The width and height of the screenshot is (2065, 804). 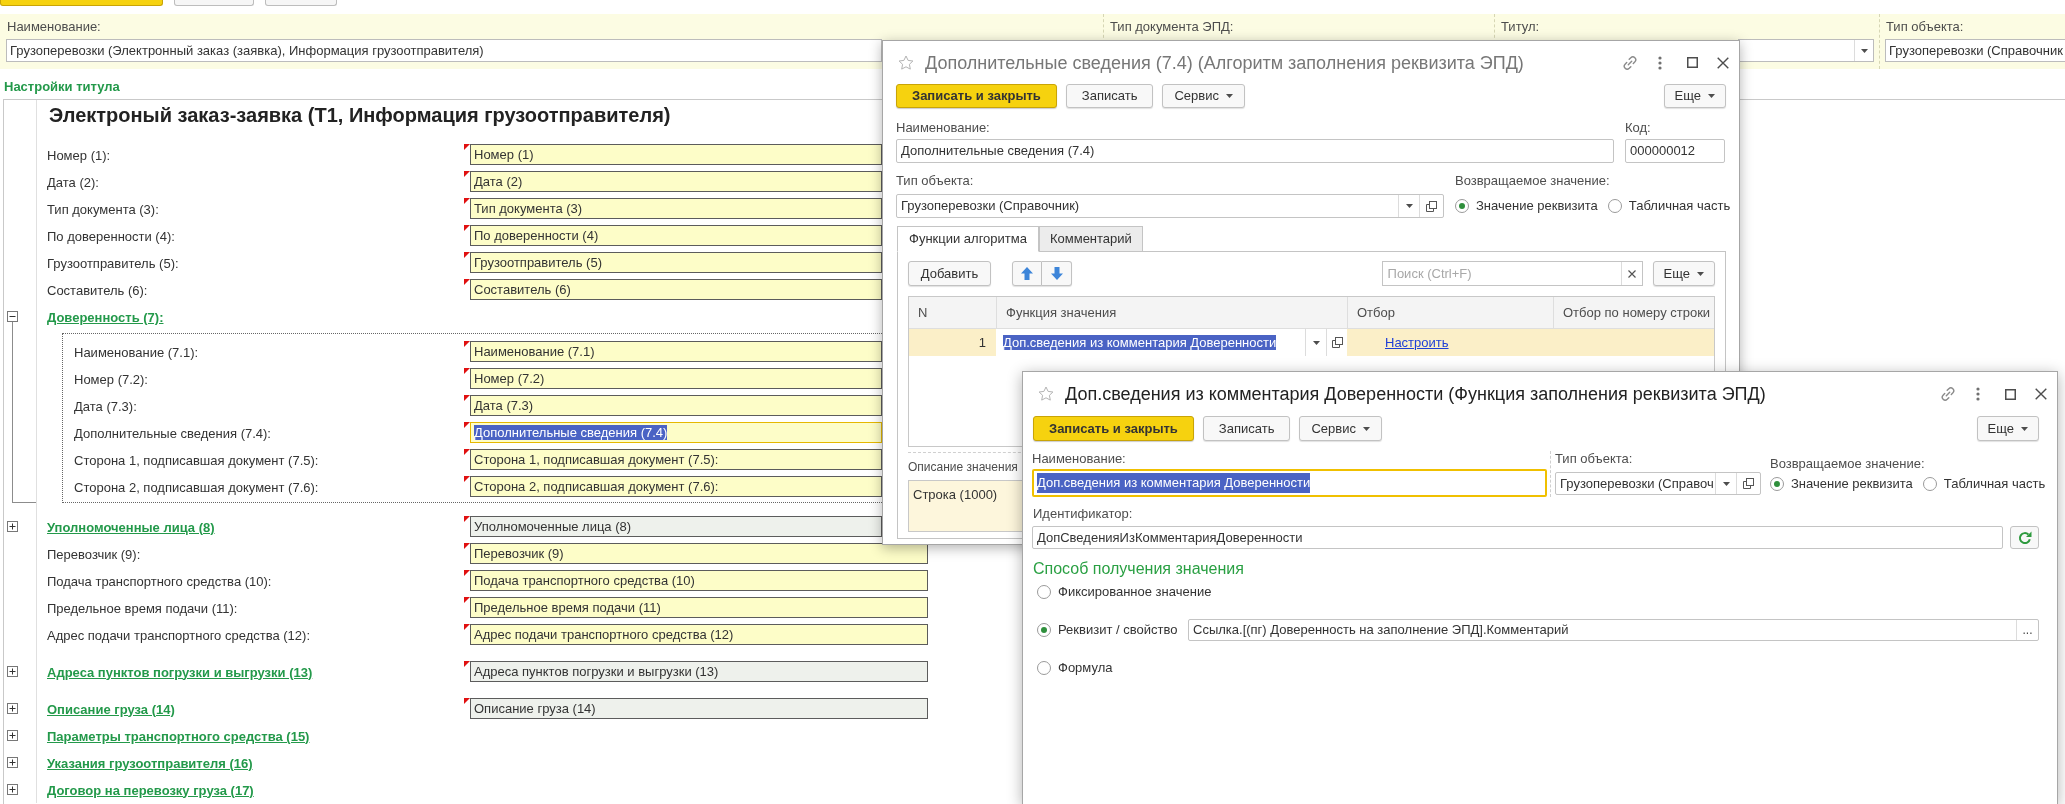 What do you see at coordinates (1924, 27) in the screenshot?
I see `field-label: Тип объекта:` at bounding box center [1924, 27].